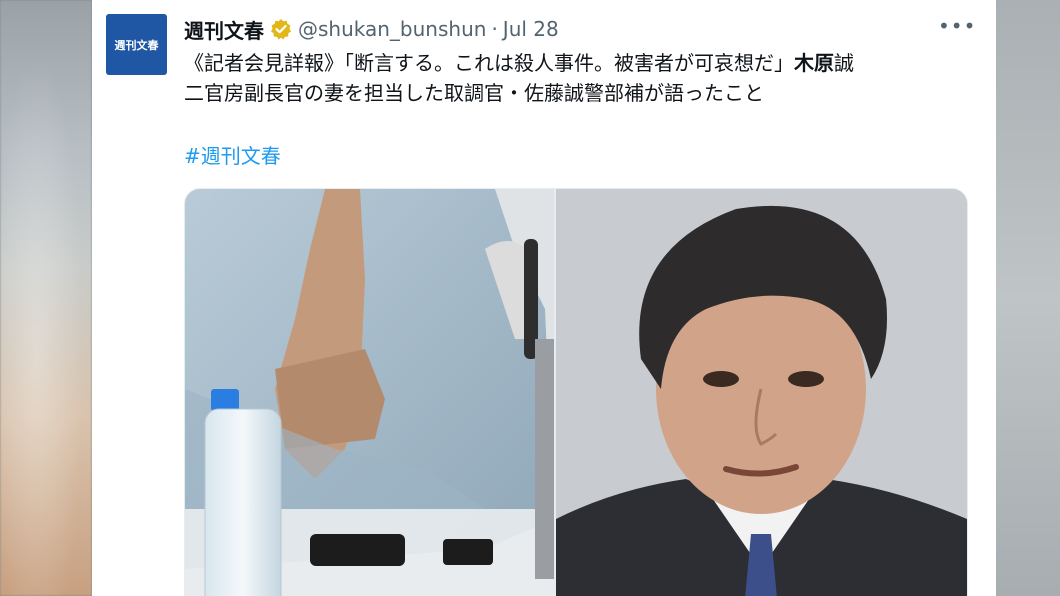 The height and width of the screenshot is (596, 1060). Describe the element at coordinates (474, 93) in the screenshot. I see `tweet-text-line-2: 二官房副長官の妻を担当した取調官・佐藤誠警部補が語ったこと` at that location.